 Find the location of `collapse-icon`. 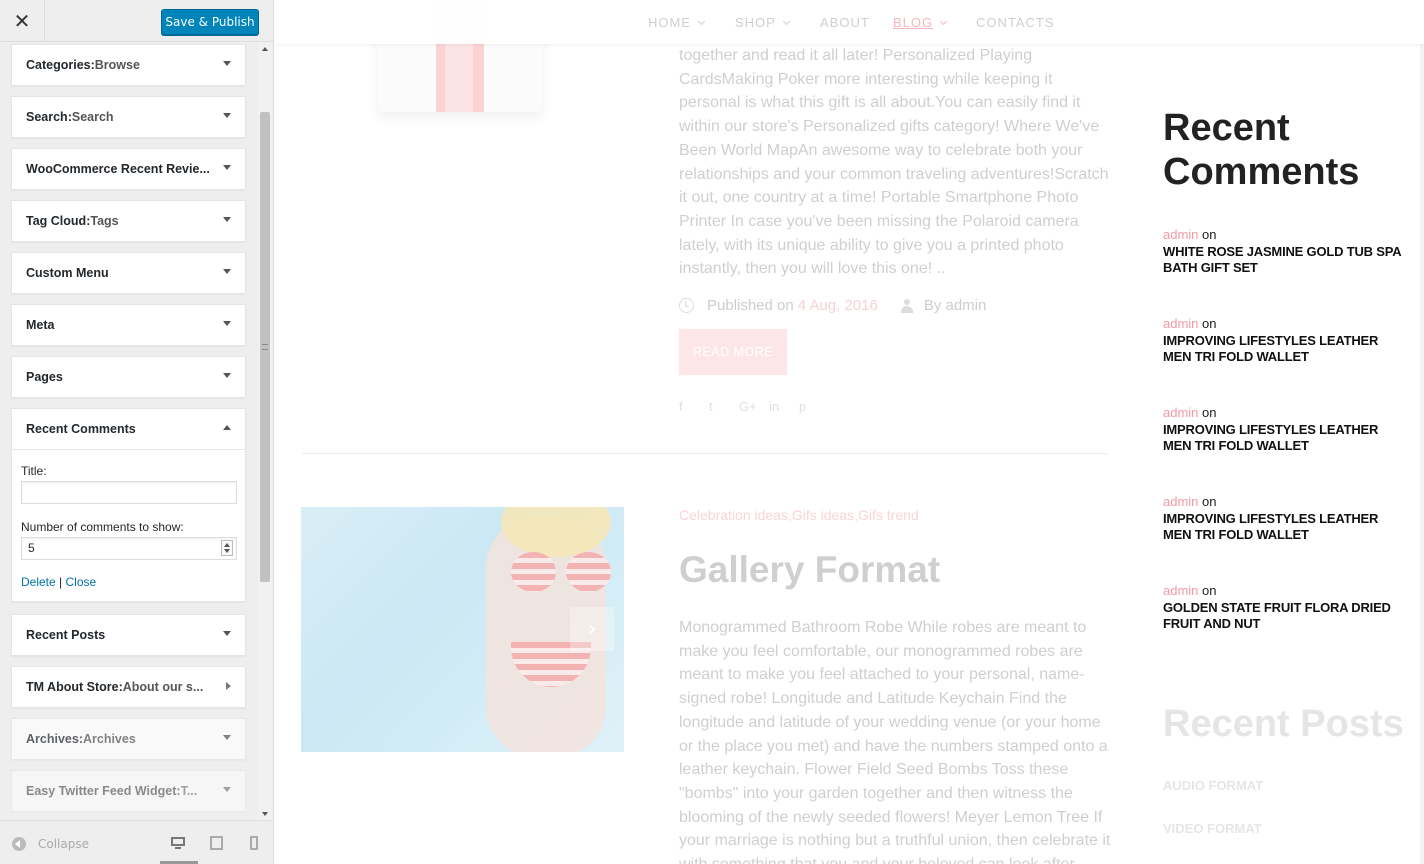

collapse-icon is located at coordinates (19, 844).